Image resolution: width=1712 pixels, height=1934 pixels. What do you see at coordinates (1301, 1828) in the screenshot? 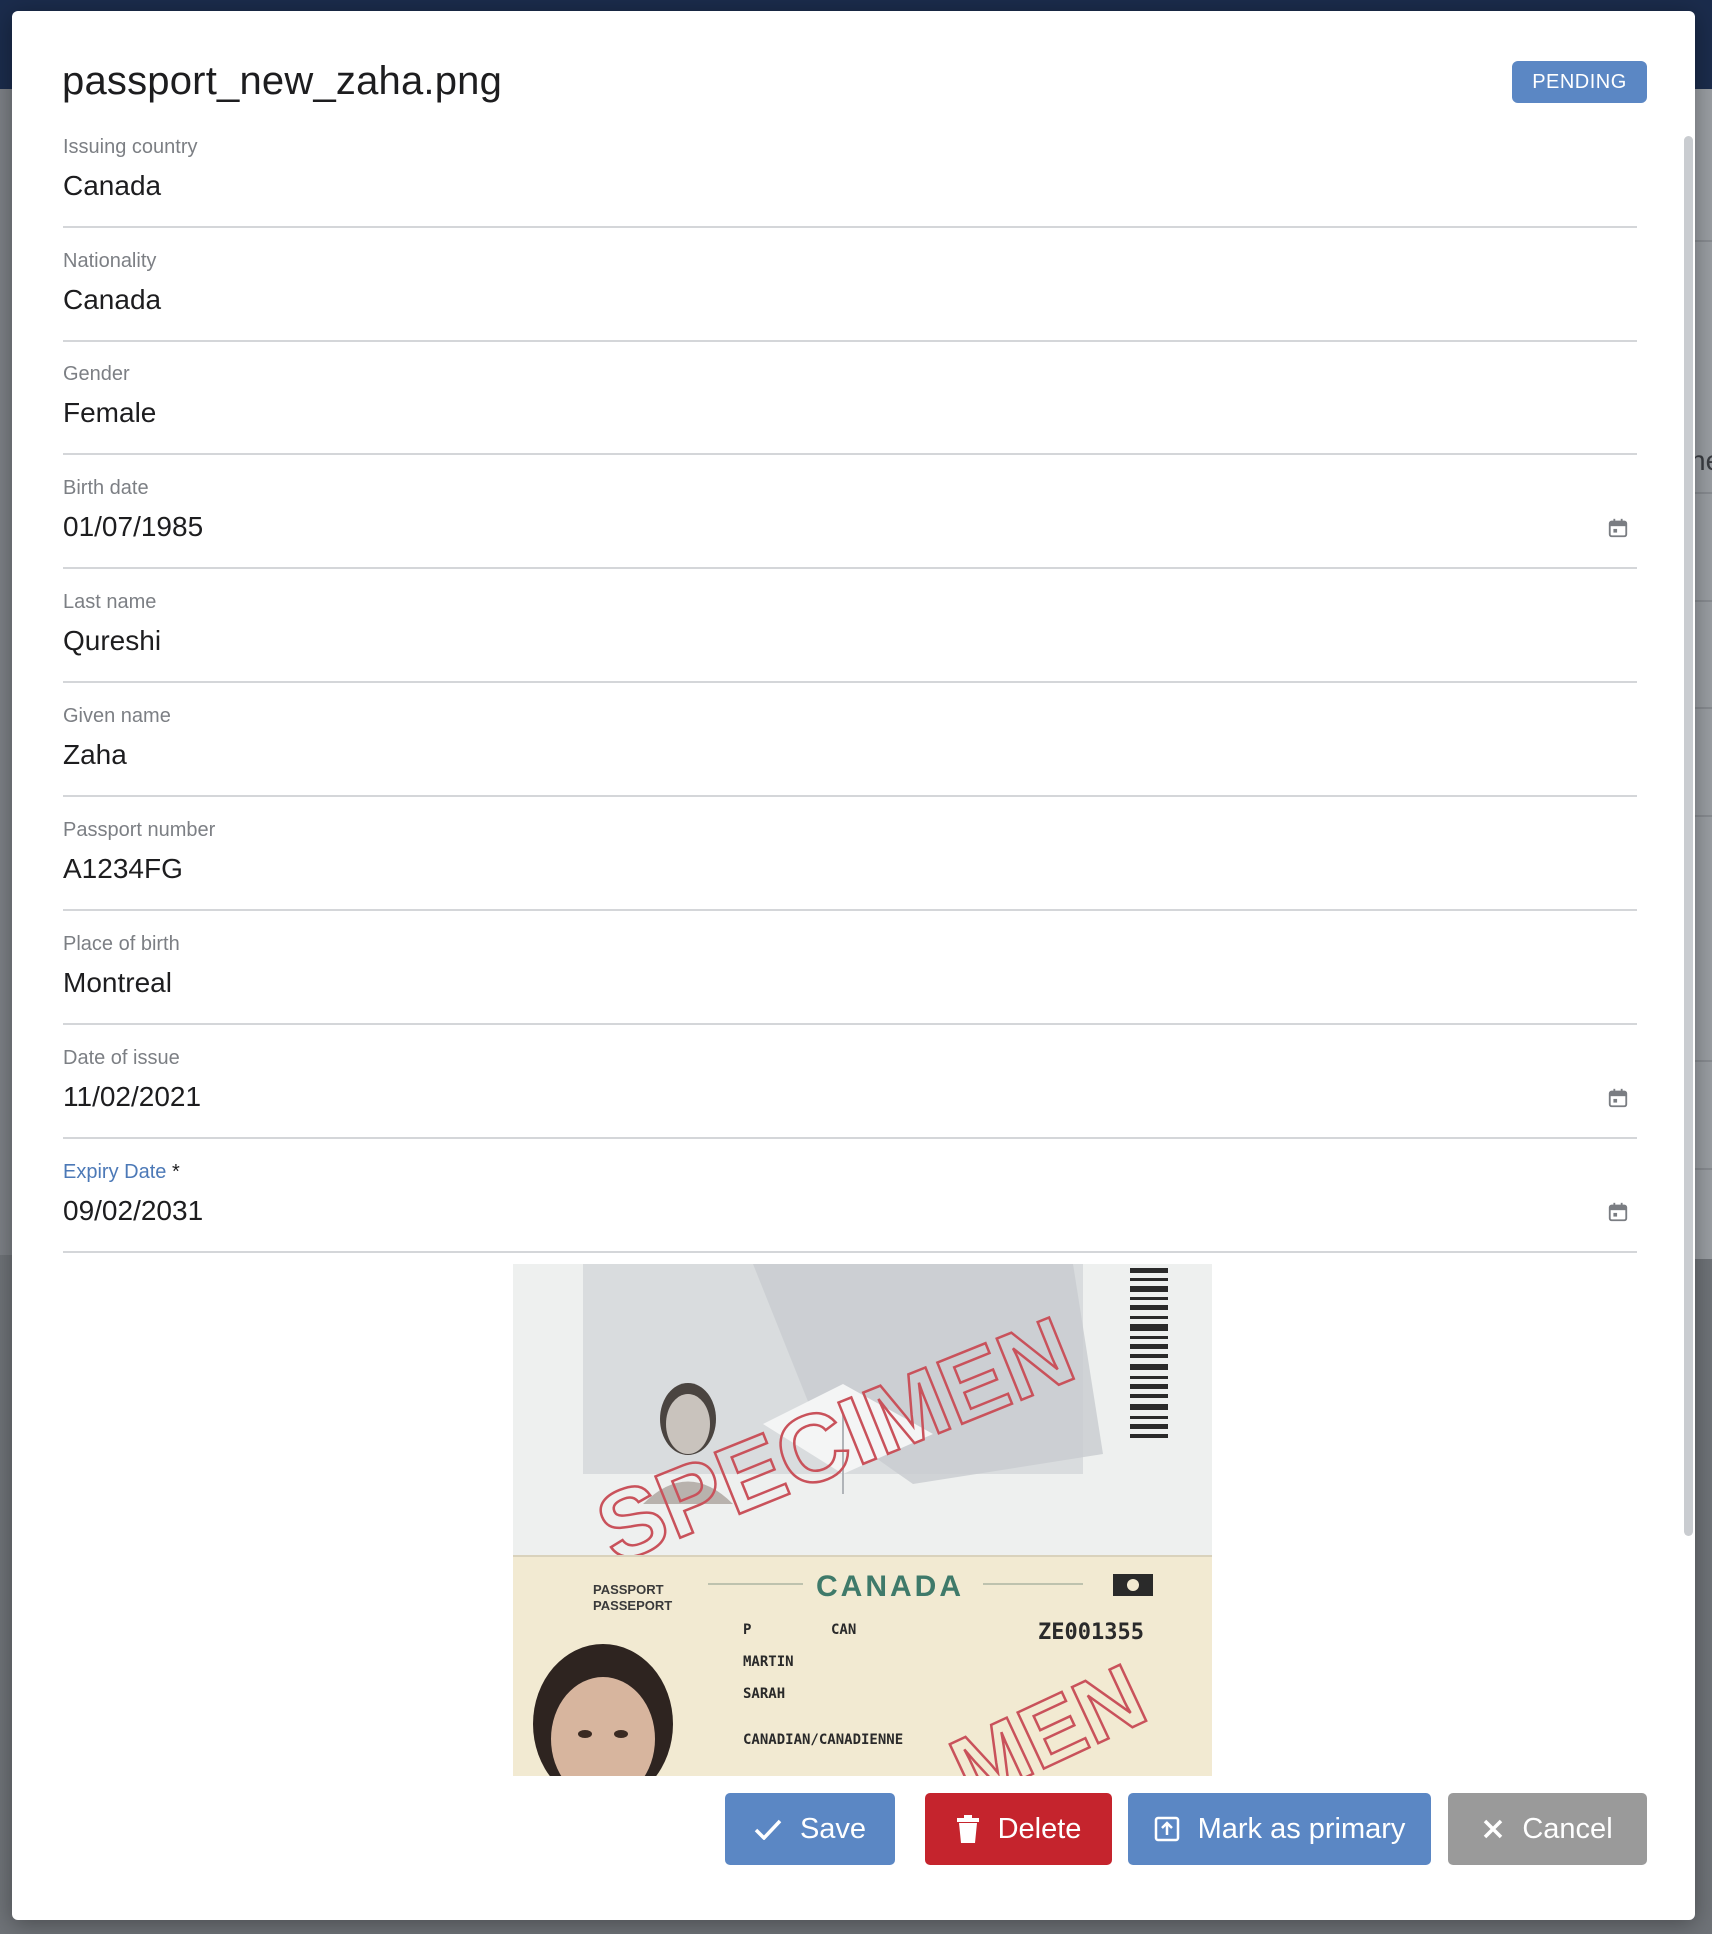
I see `mark-as-primary-label: Mark as primary` at bounding box center [1301, 1828].